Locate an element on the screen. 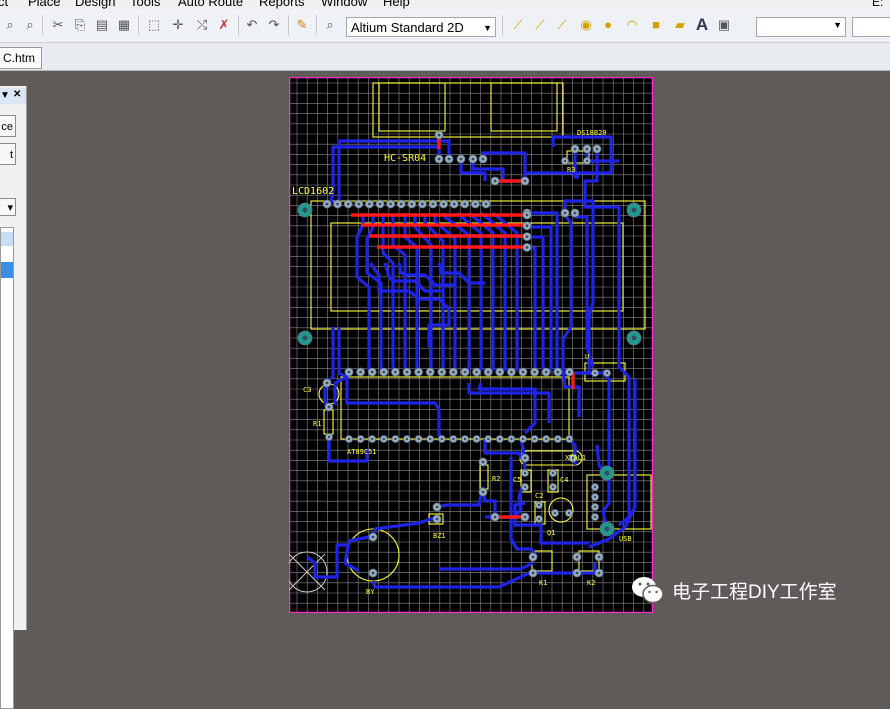  redo-icon: ↷ is located at coordinates (274, 25).